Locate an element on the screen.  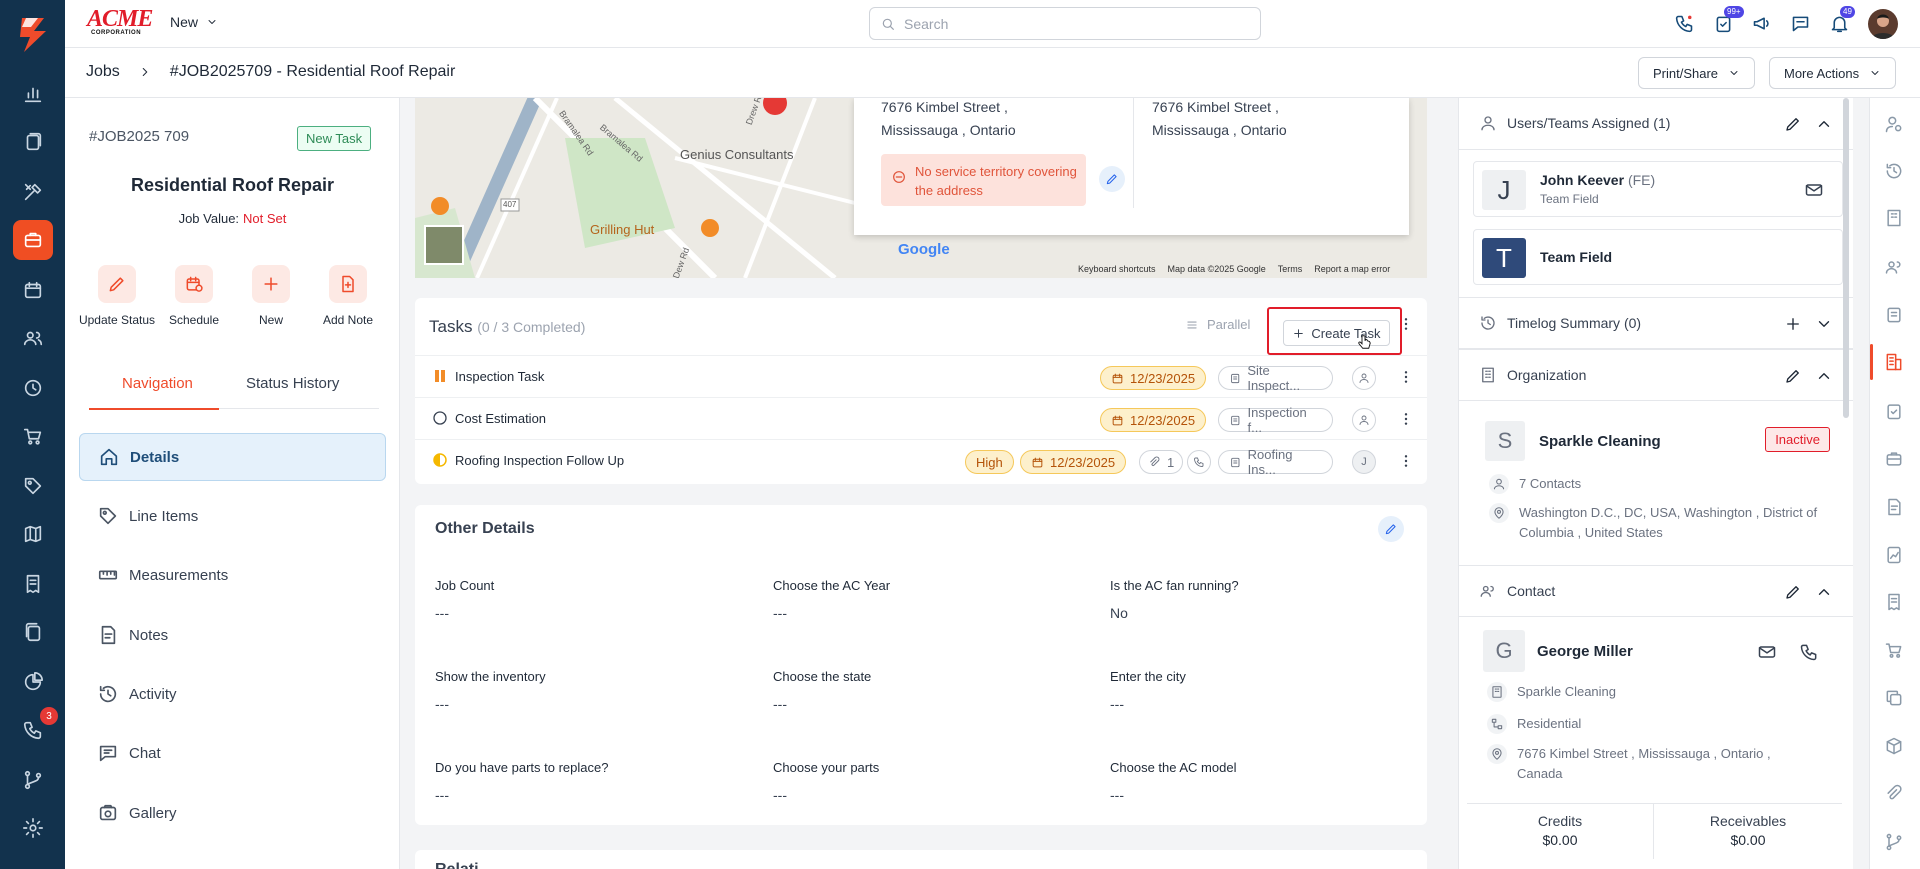
rail-checklist is located at coordinates (1895, 412).